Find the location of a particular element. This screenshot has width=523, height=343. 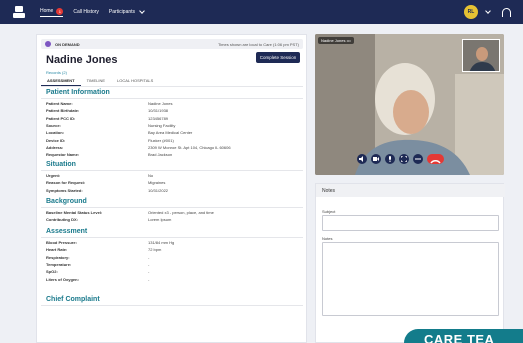

field-row: Symptoms Started: 10/31/2022 is located at coordinates (174, 191).